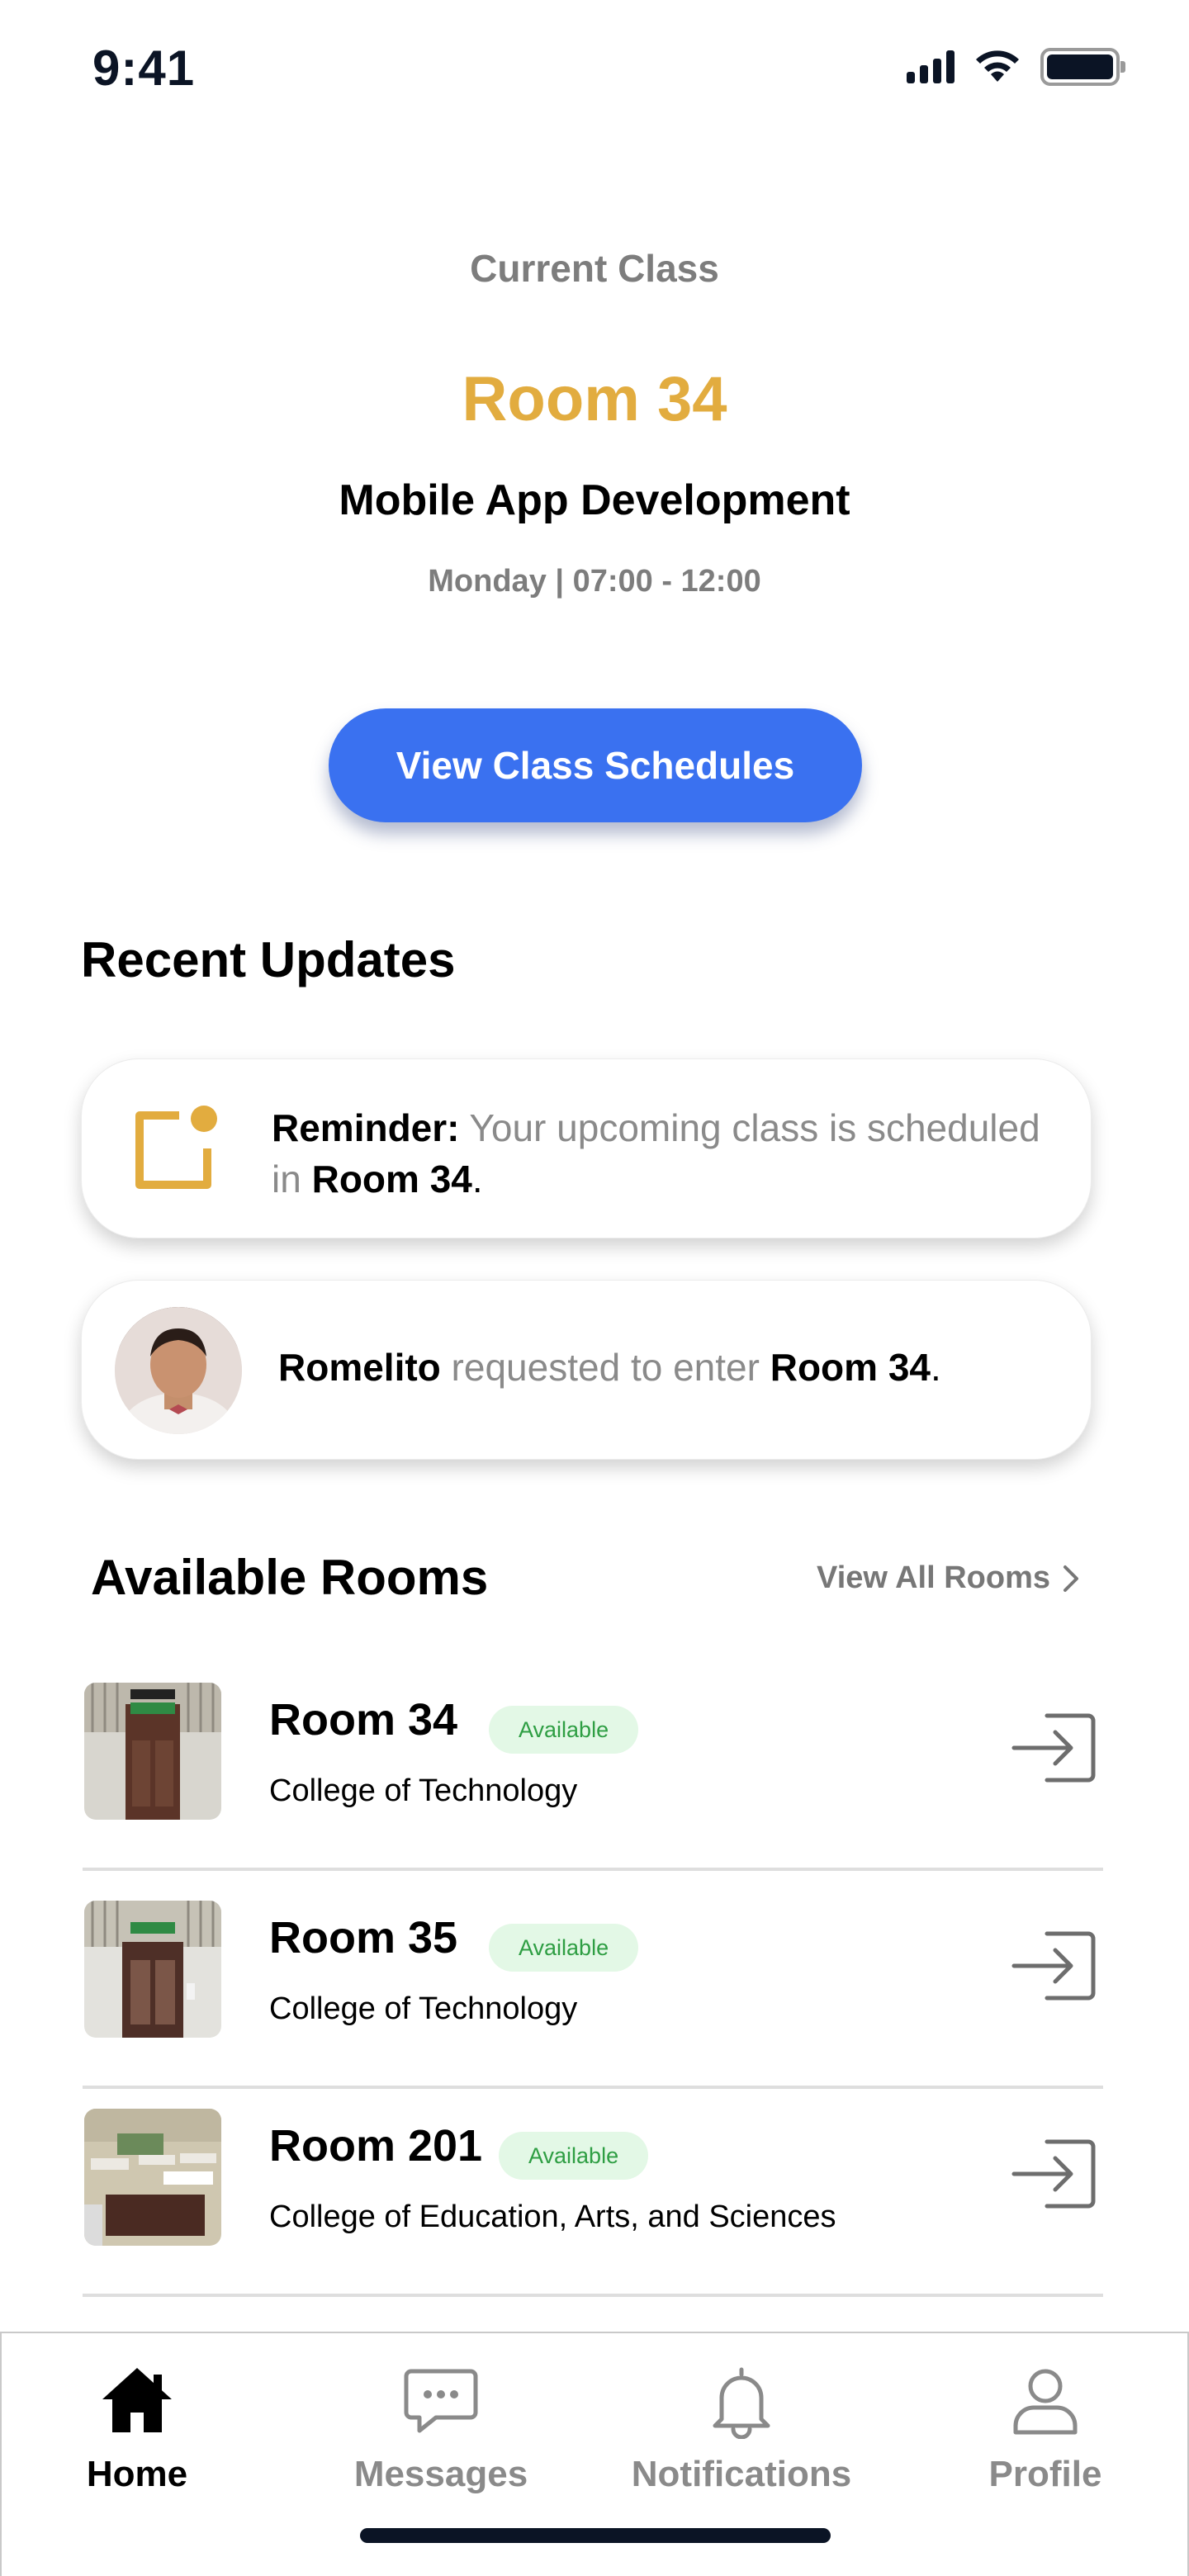 This screenshot has width=1189, height=2576. I want to click on room-list-item: Room 35 Available College of Technology, so click(593, 1981).